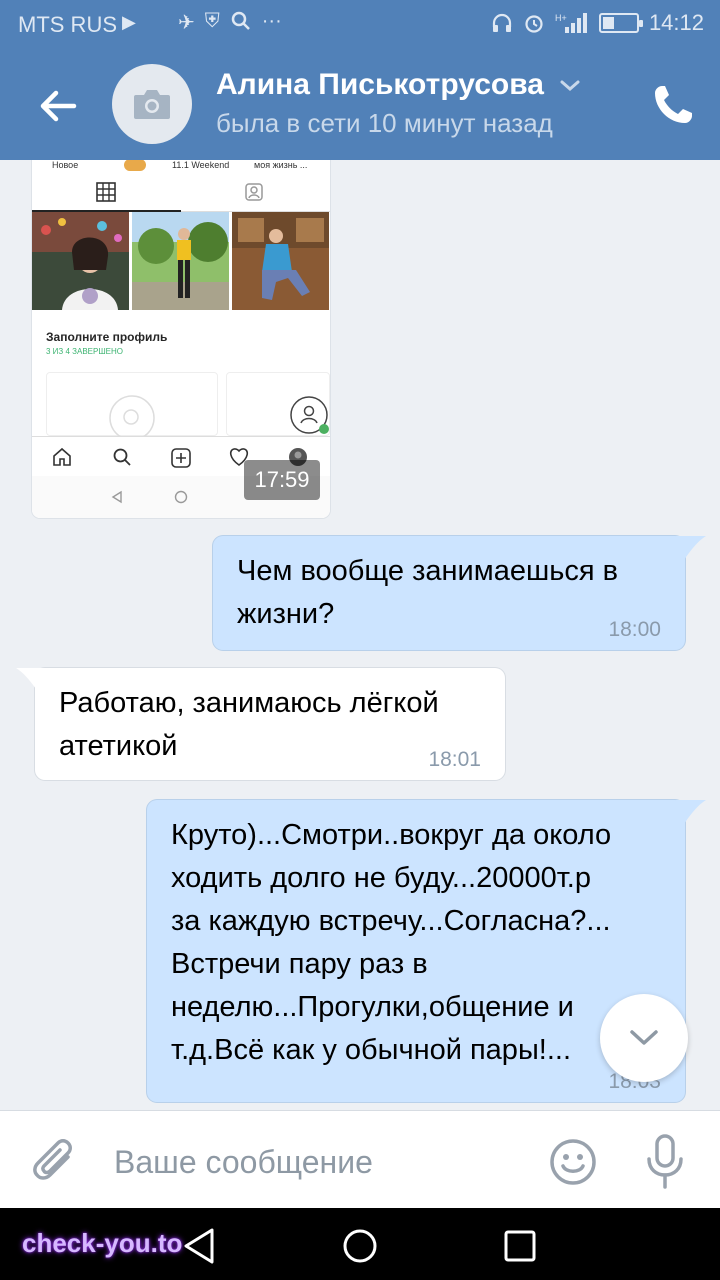 Image resolution: width=720 pixels, height=1280 pixels. I want to click on status-right: H+ 14:12, so click(597, 23).